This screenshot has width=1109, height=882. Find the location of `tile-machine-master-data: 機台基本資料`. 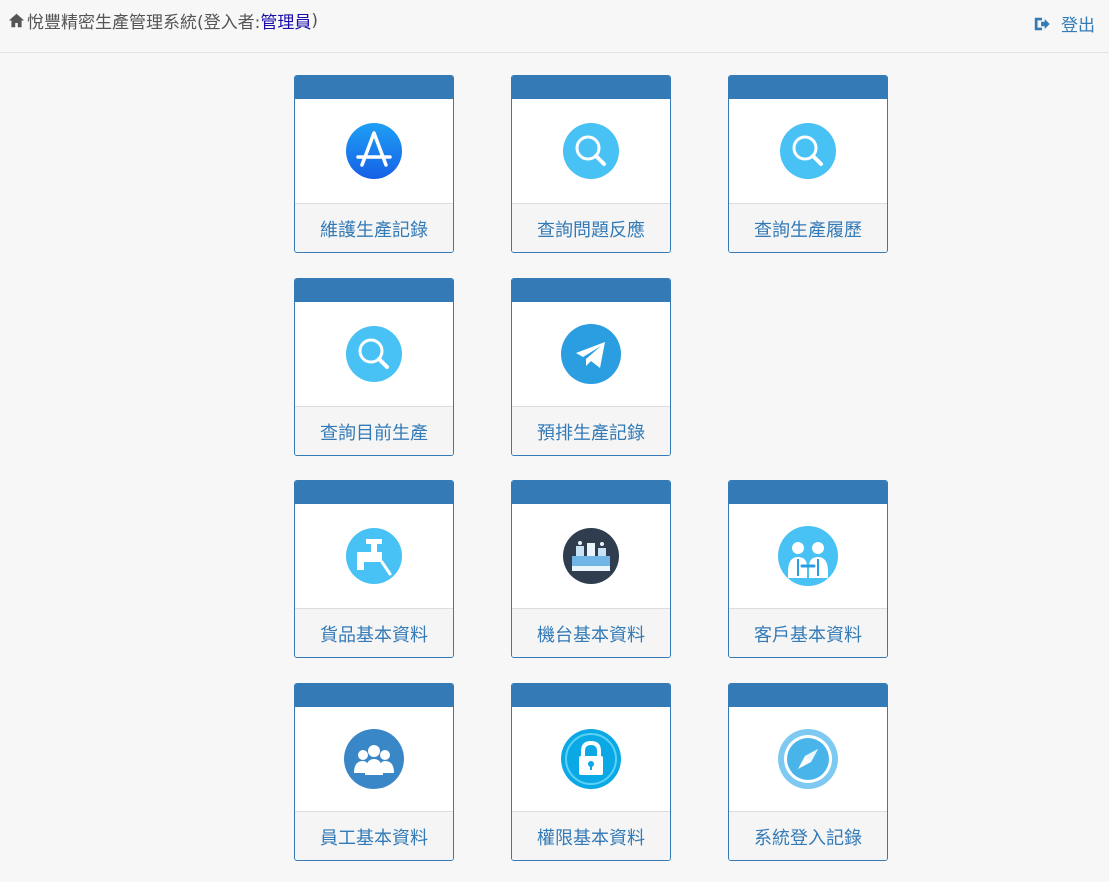

tile-machine-master-data: 機台基本資料 is located at coordinates (591, 569).